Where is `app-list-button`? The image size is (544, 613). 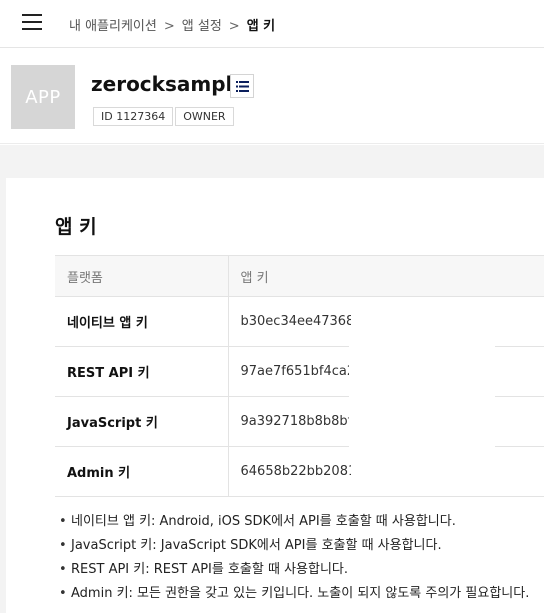
app-list-button is located at coordinates (242, 86).